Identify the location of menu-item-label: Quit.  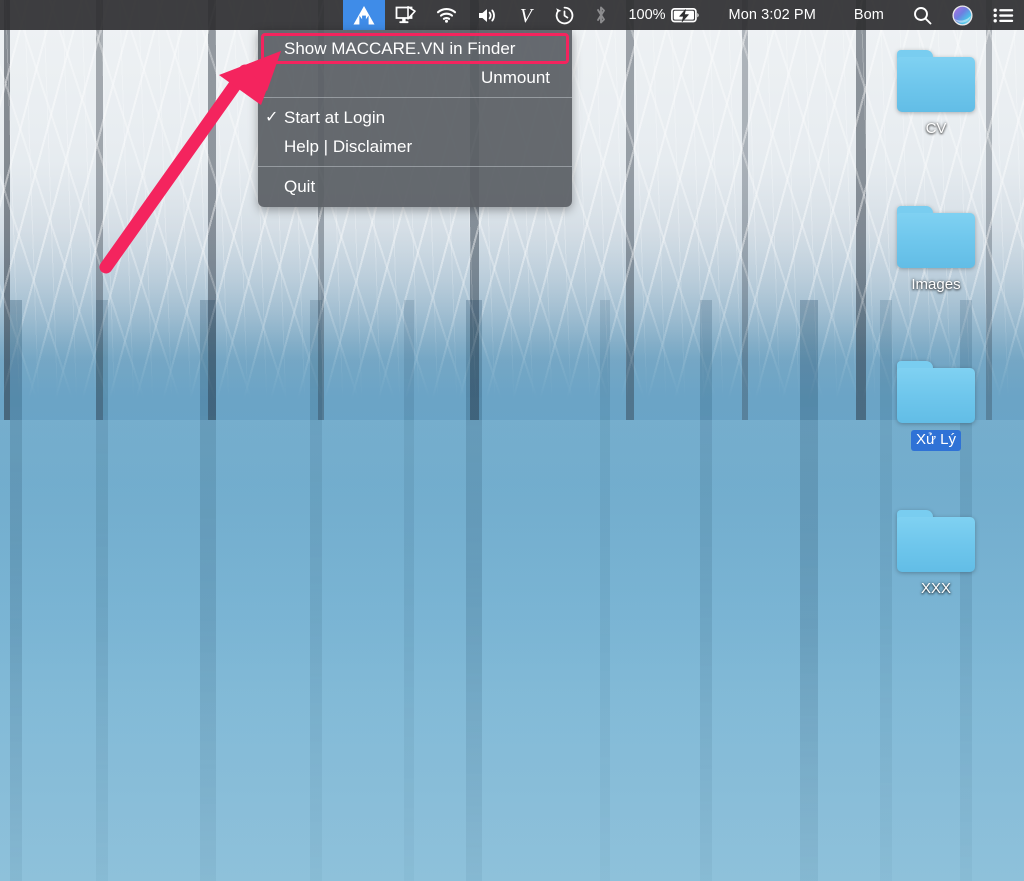
(300, 186).